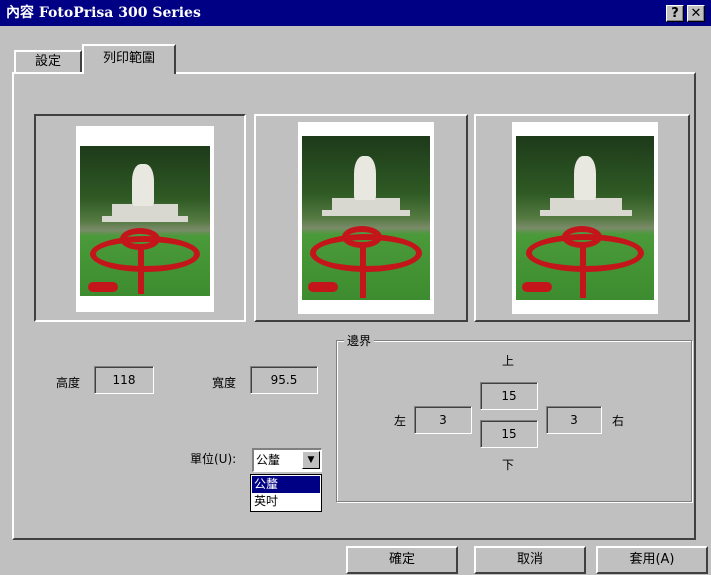 The image size is (711, 575). What do you see at coordinates (355, 13) in the screenshot?
I see `title-bar: 內容 FotoPrisa 300 Series` at bounding box center [355, 13].